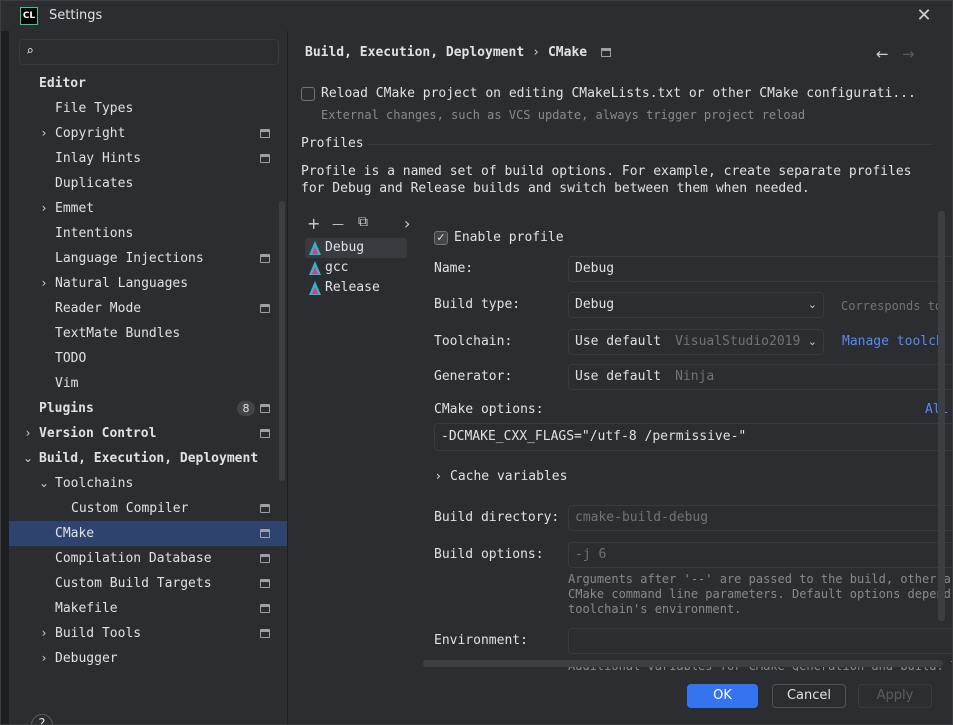 Image resolution: width=953 pixels, height=725 pixels. I want to click on enable-profile-label: Enable profile, so click(509, 237).